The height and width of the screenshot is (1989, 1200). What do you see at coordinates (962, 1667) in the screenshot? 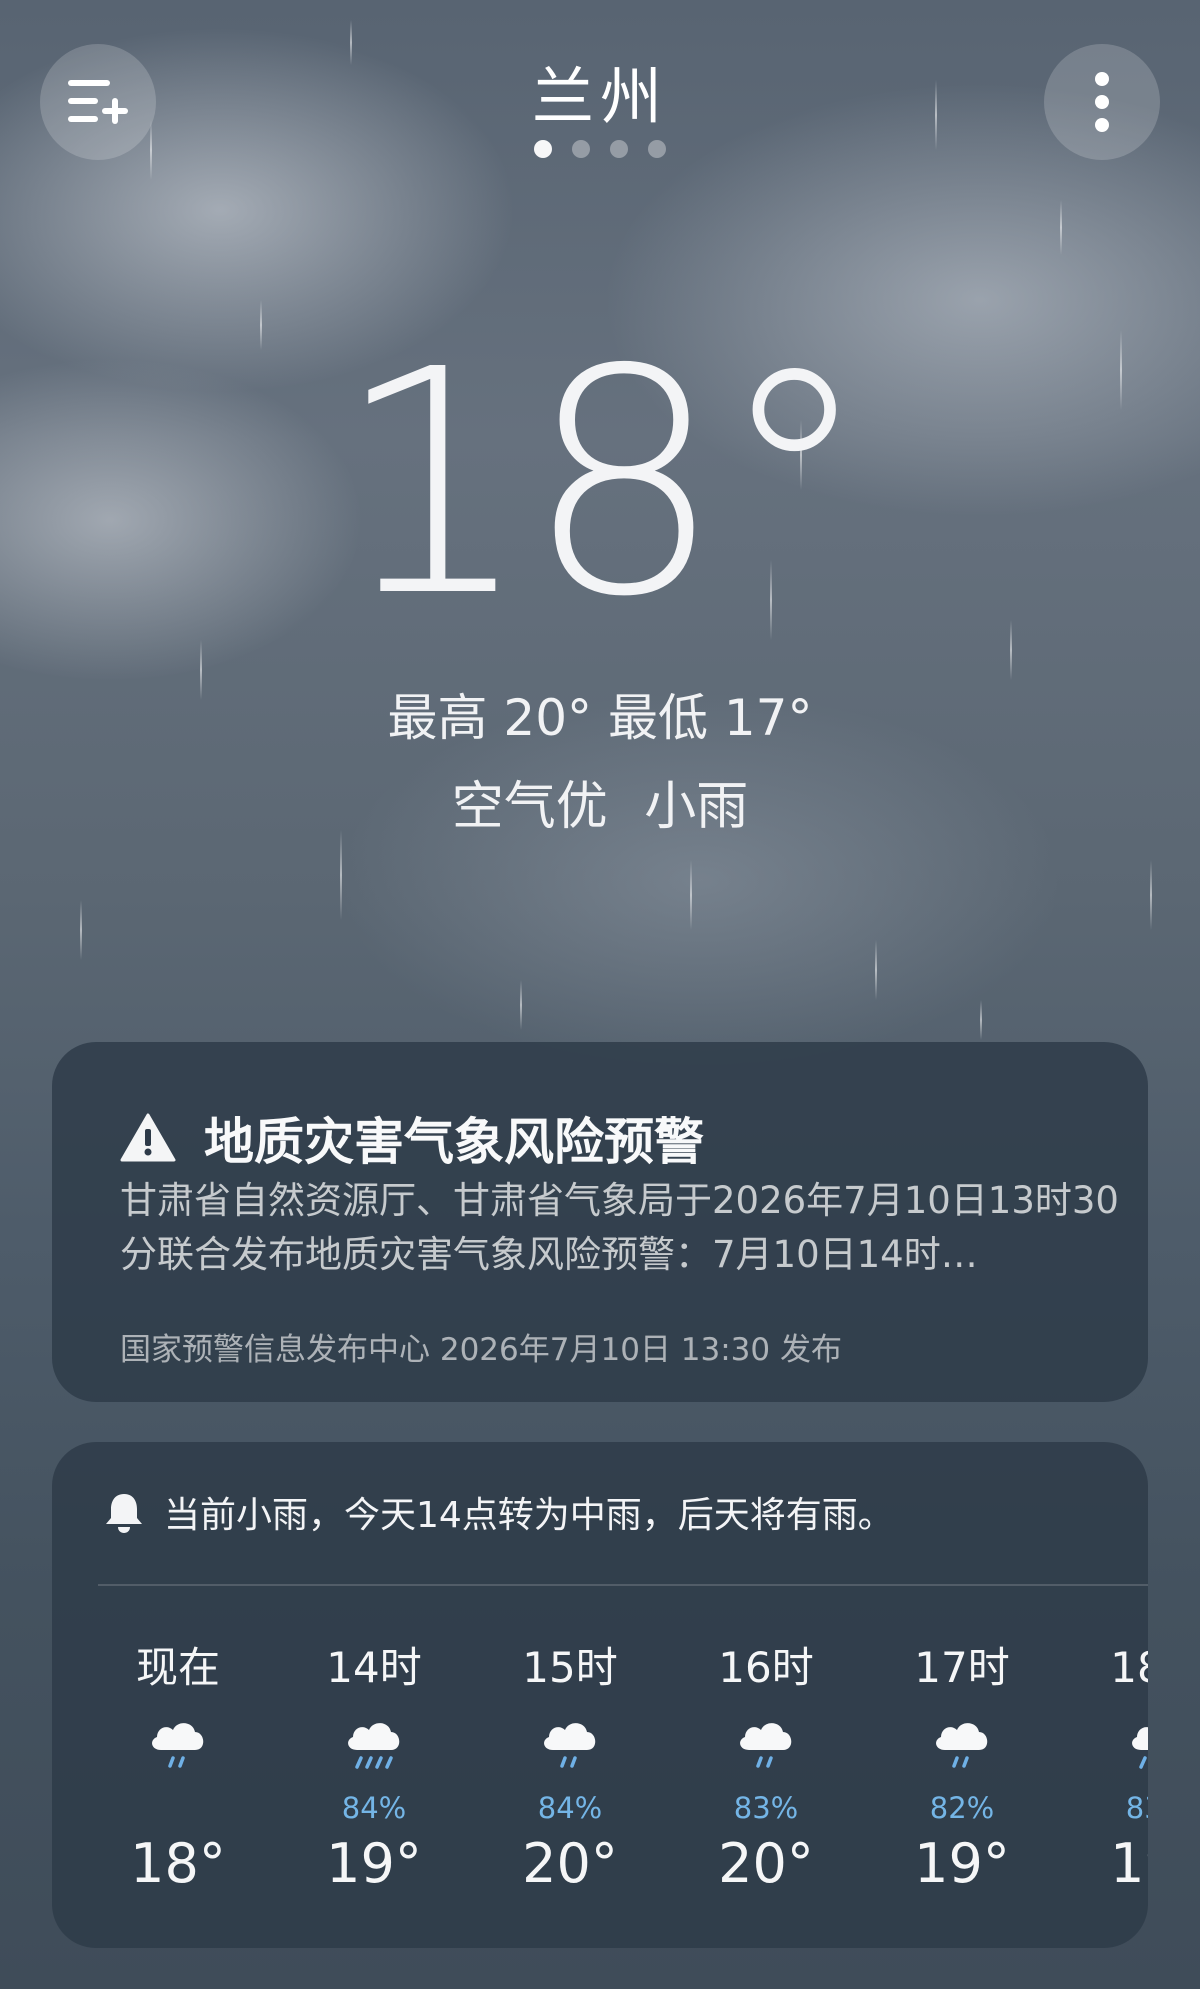
I see `hour-time: 17时` at bounding box center [962, 1667].